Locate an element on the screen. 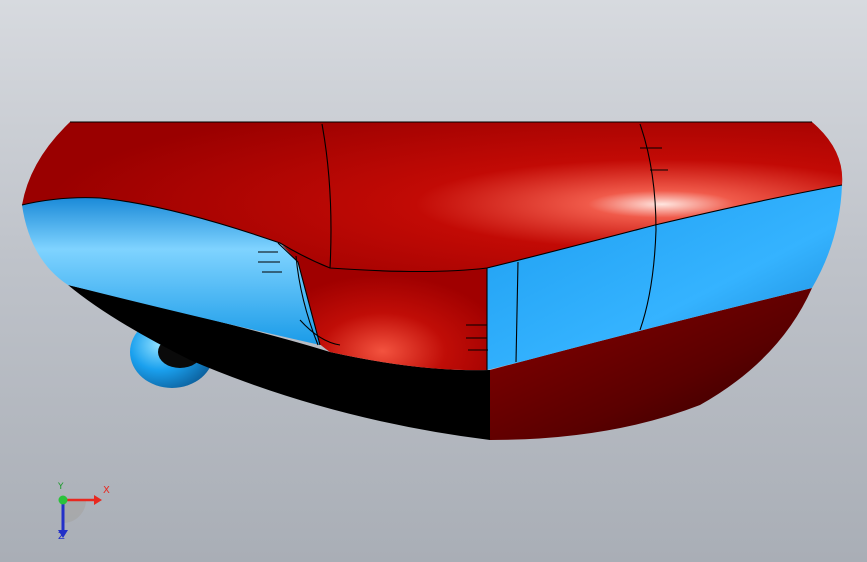 The height and width of the screenshot is (562, 867). axis-z-label: Z is located at coordinates (61, 536).